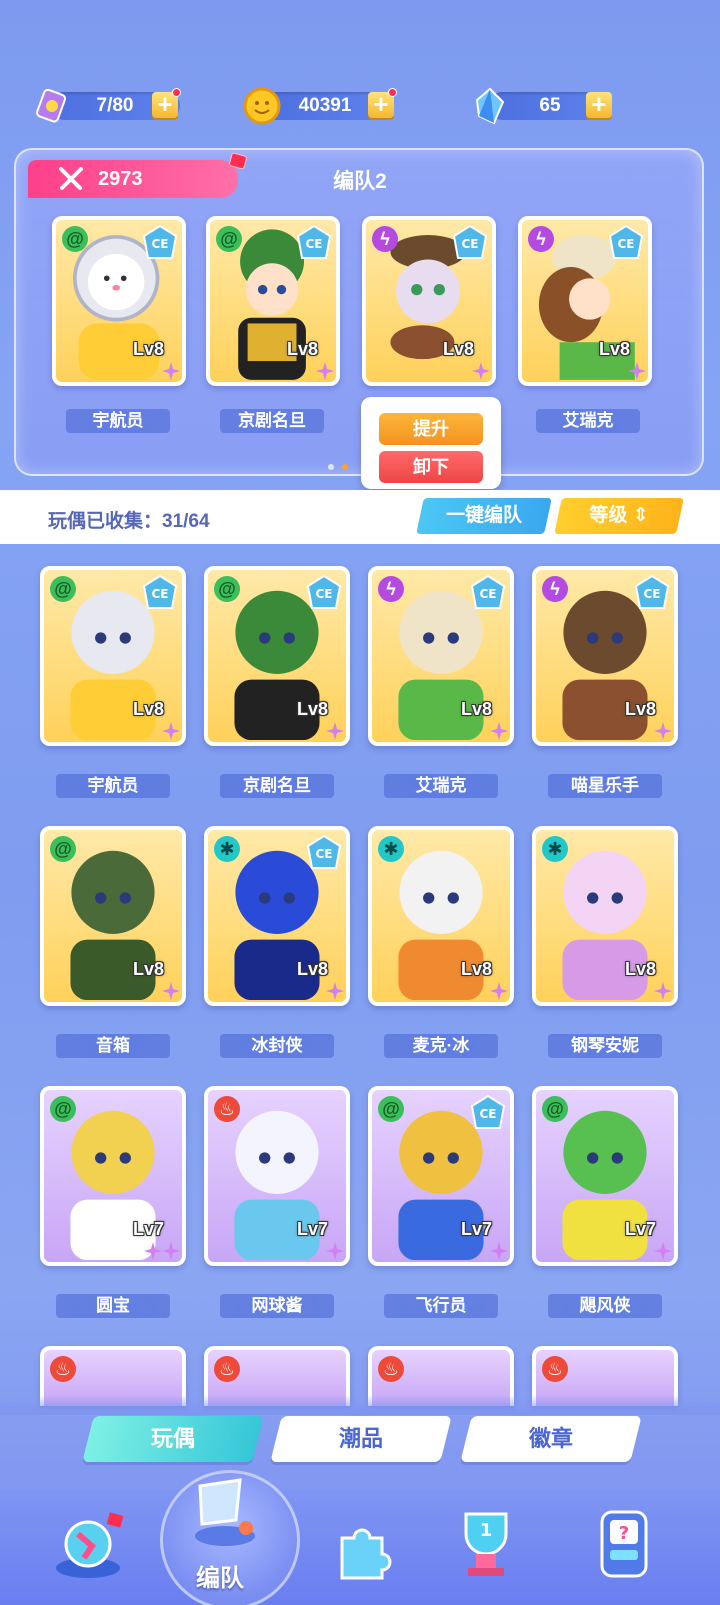 The height and width of the screenshot is (1605, 720). I want to click on category-tabs: 玩偶 潮品 徽章, so click(360, 1441).